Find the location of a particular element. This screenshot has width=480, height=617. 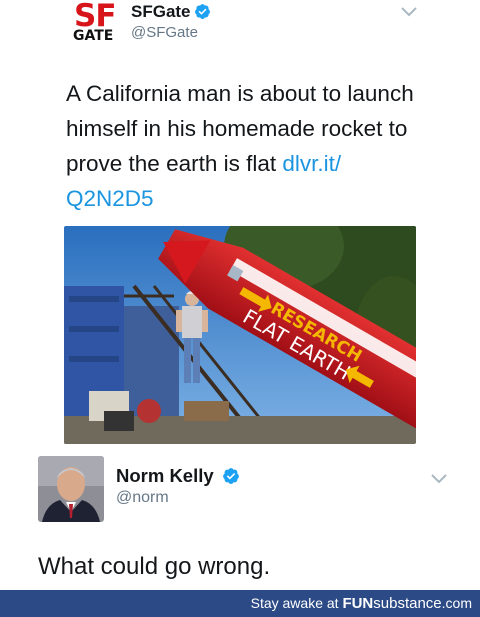

tweet-author-name: SFGate is located at coordinates (161, 12).